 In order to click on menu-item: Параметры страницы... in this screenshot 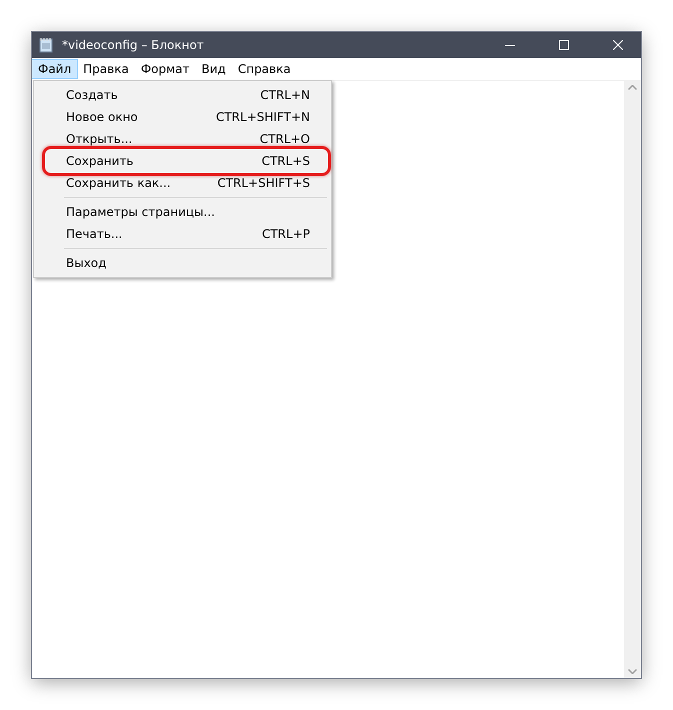, I will do `click(182, 212)`.